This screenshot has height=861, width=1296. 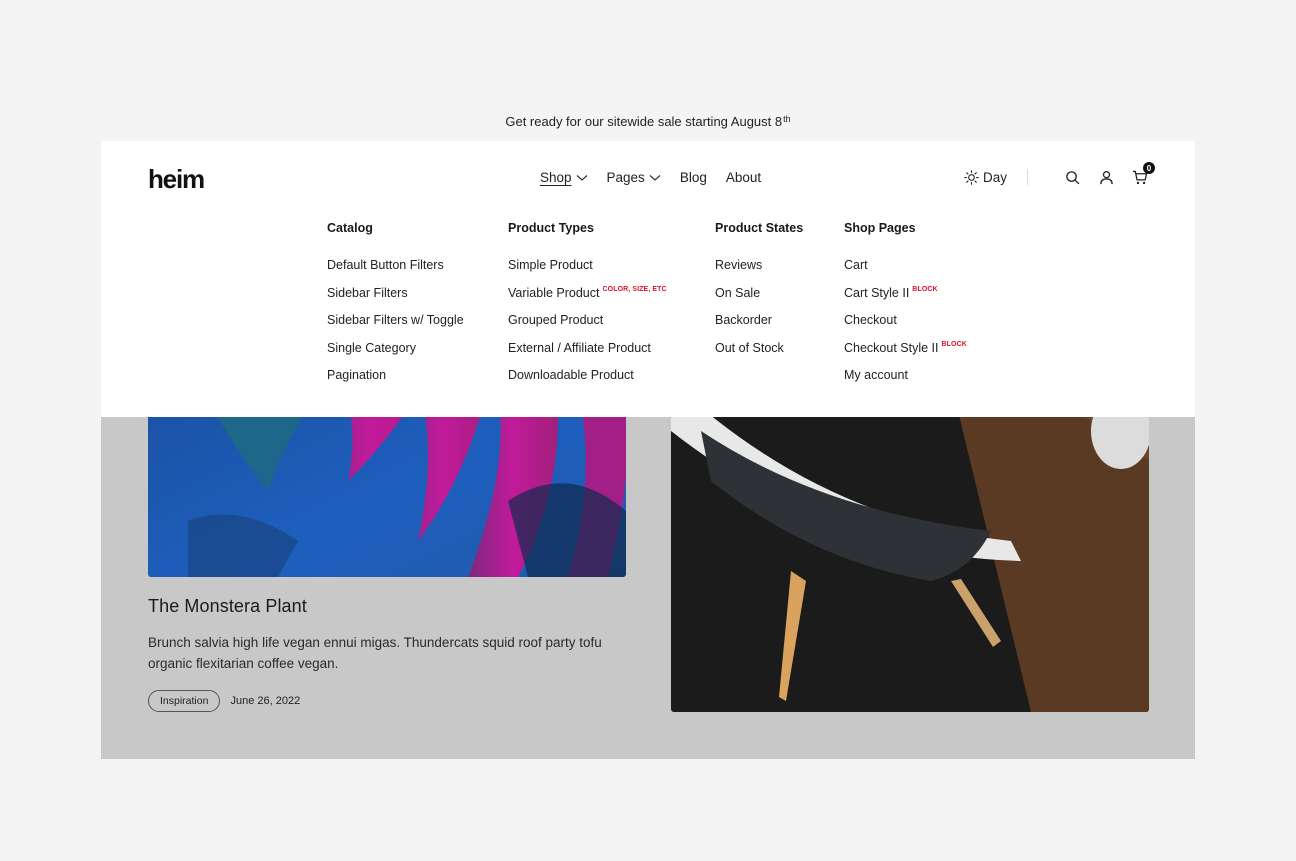 I want to click on account-button, so click(x=1106, y=177).